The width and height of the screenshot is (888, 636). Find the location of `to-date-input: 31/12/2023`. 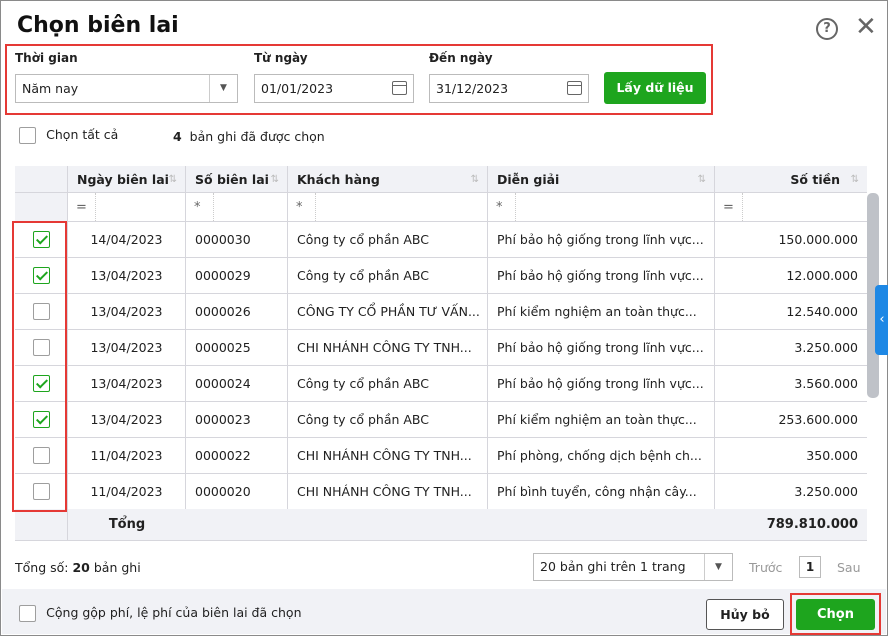

to-date-input: 31/12/2023 is located at coordinates (509, 88).